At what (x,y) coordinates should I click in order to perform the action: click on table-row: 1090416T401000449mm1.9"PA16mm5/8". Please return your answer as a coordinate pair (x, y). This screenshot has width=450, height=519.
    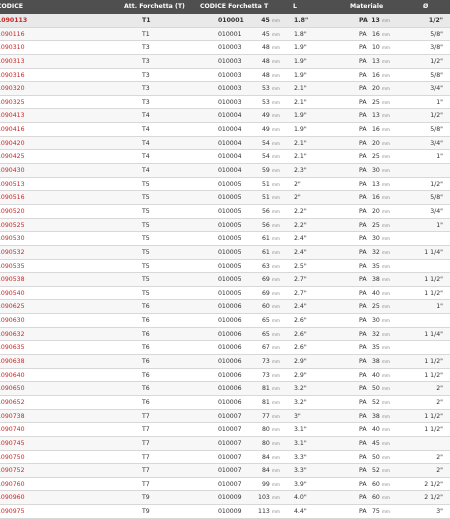
    Looking at the image, I should click on (225, 130).